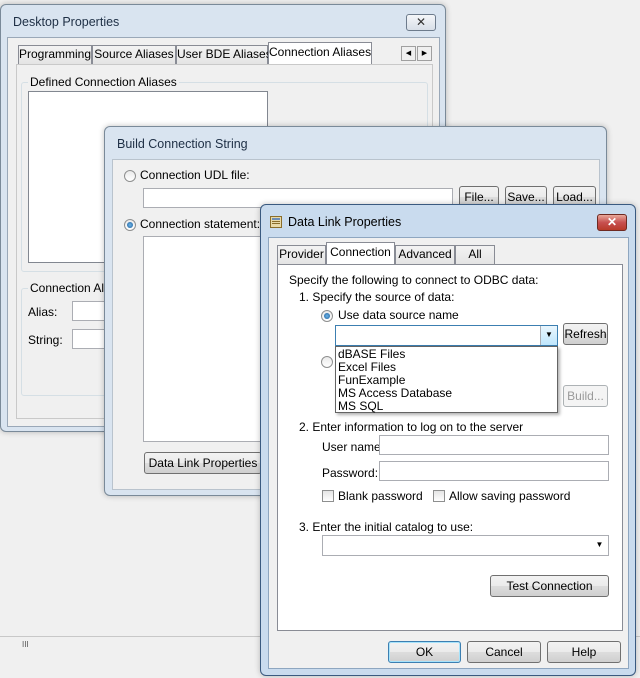  Describe the element at coordinates (130, 225) in the screenshot. I see `connection-statement-radio` at that location.